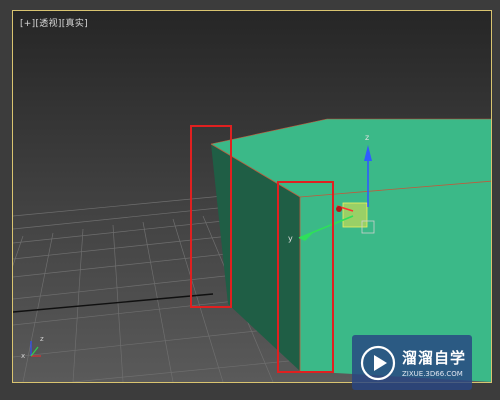 This screenshot has height=400, width=500. Describe the element at coordinates (290, 238) in the screenshot. I see `gizmo-y-label: y` at that location.